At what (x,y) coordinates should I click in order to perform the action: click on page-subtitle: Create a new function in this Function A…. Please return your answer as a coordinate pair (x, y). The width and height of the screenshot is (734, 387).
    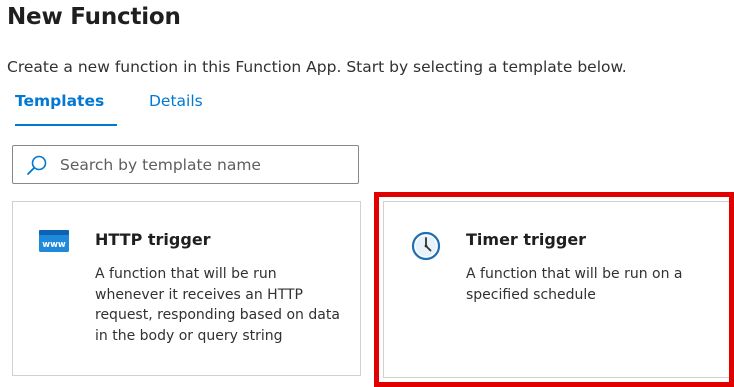
    Looking at the image, I should click on (317, 67).